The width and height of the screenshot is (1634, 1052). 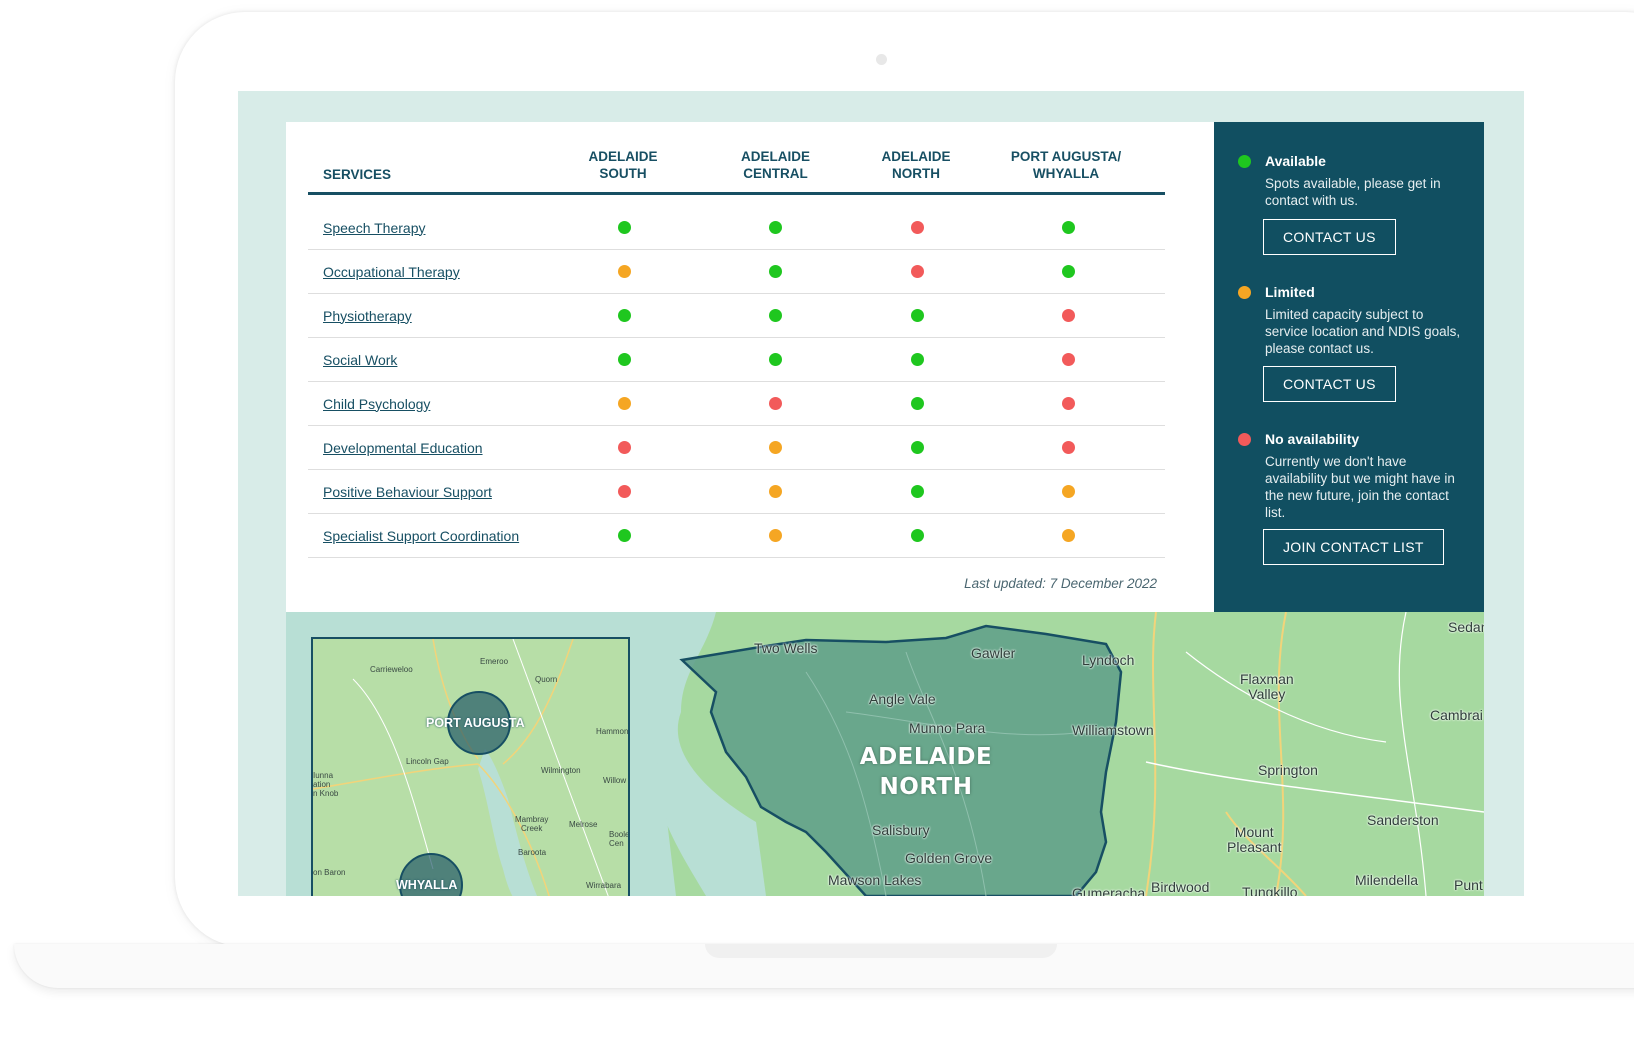 I want to click on join-contact-list-button: JOIN CONTACT LIST, so click(x=1353, y=547).